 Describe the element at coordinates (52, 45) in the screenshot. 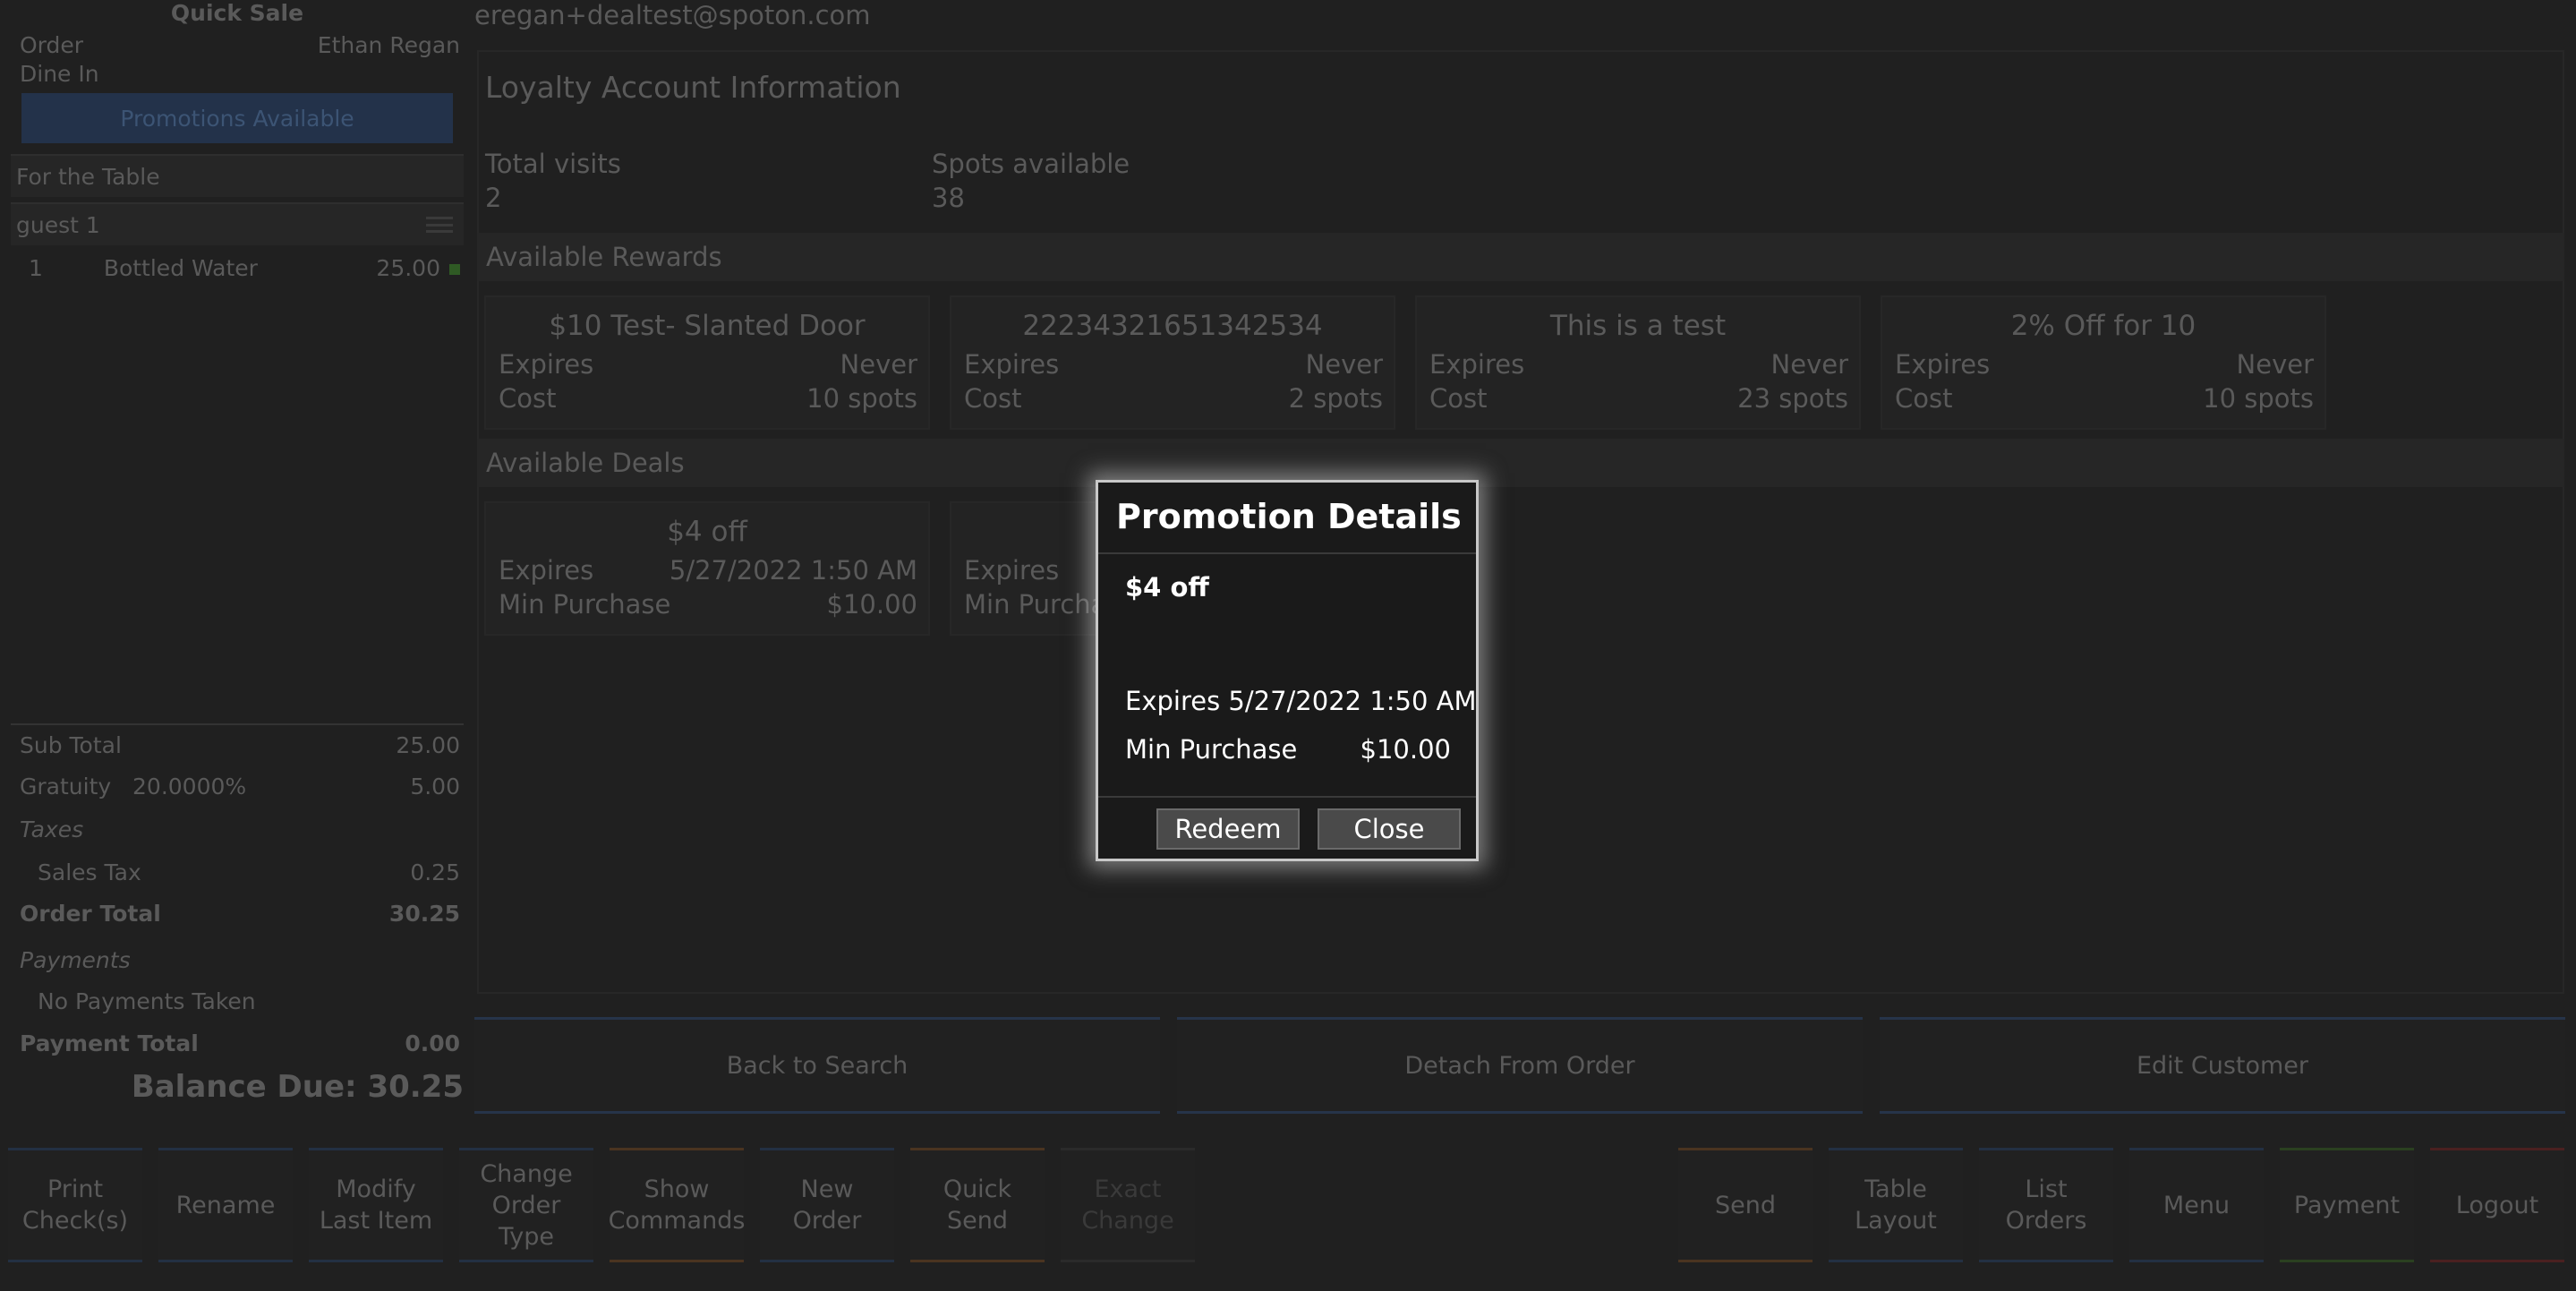

I see `order-label: Order` at that location.